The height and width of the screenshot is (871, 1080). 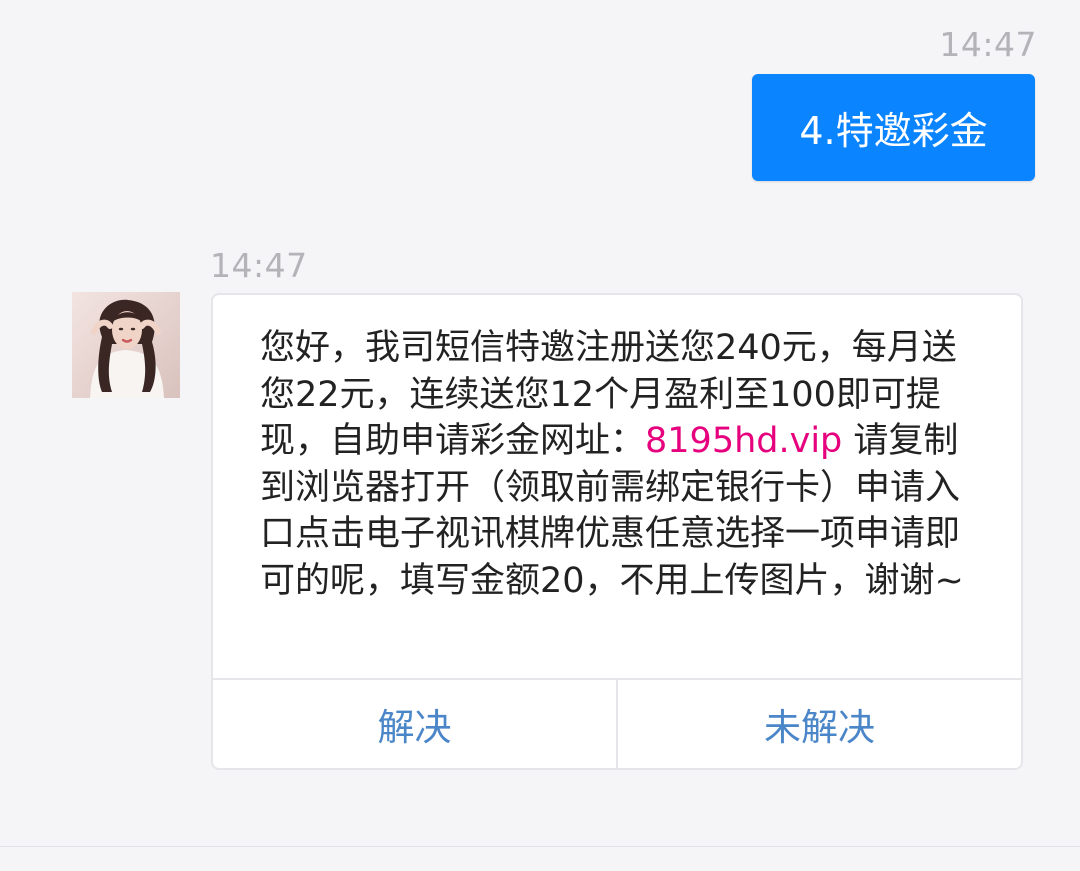 What do you see at coordinates (414, 724) in the screenshot?
I see `resolved-button: 解决` at bounding box center [414, 724].